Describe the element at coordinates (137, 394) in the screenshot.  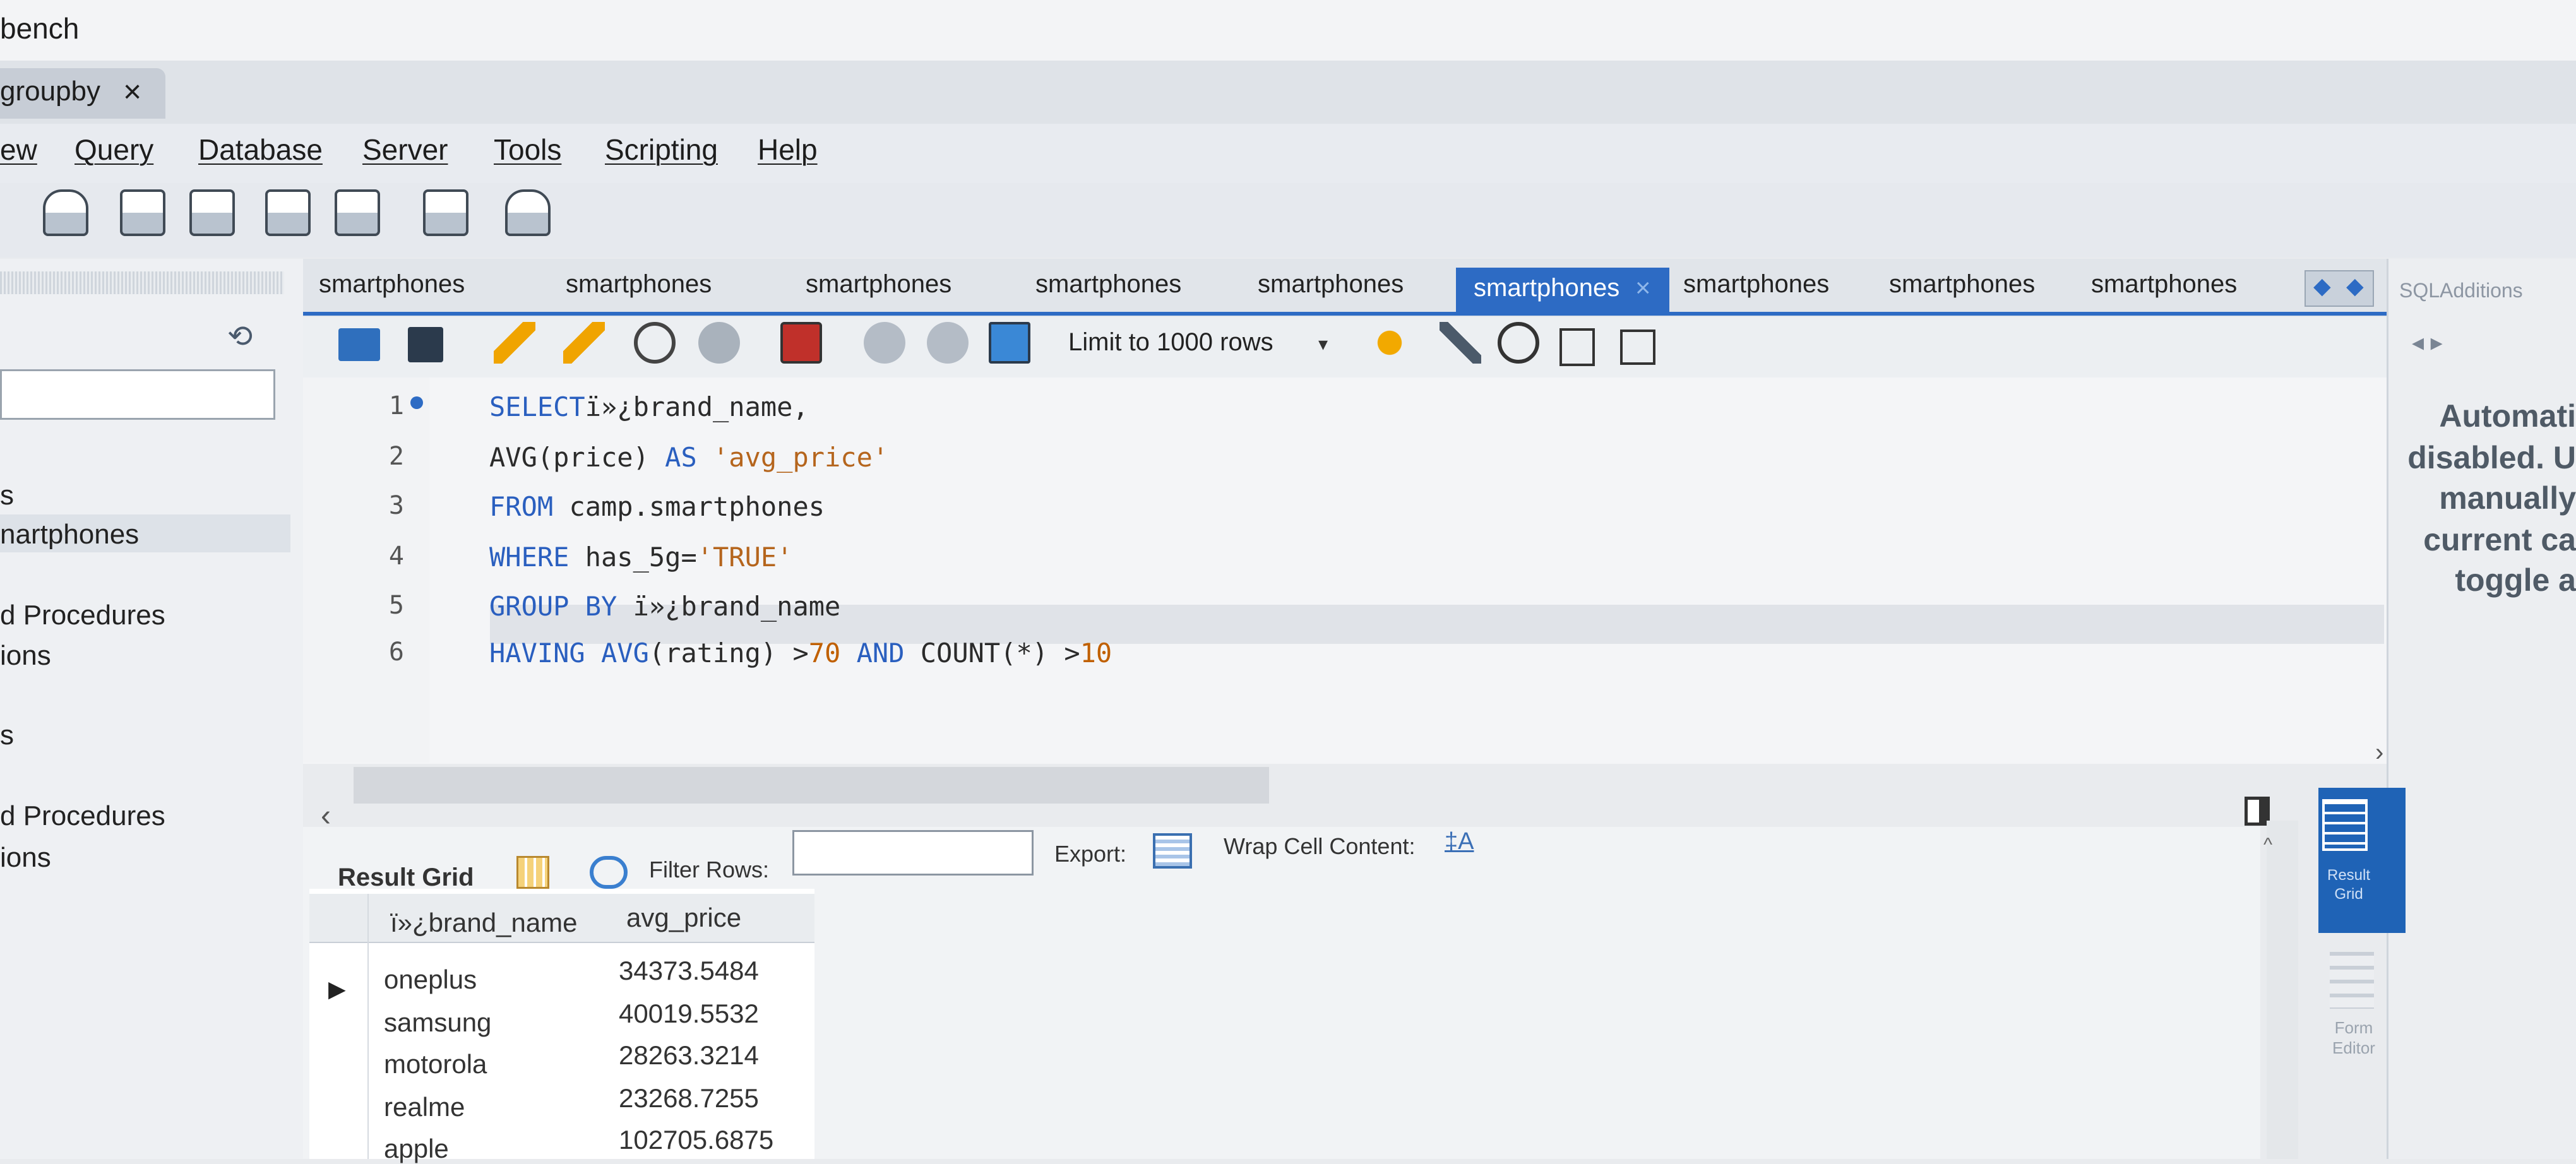
I see `schema-filter-input` at that location.